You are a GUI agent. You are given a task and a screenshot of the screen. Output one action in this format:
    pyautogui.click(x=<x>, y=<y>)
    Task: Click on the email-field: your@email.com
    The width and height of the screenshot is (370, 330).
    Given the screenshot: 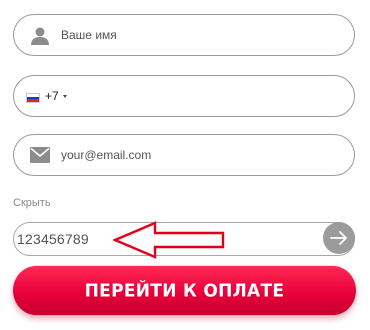 What is the action you would take?
    pyautogui.click(x=184, y=155)
    